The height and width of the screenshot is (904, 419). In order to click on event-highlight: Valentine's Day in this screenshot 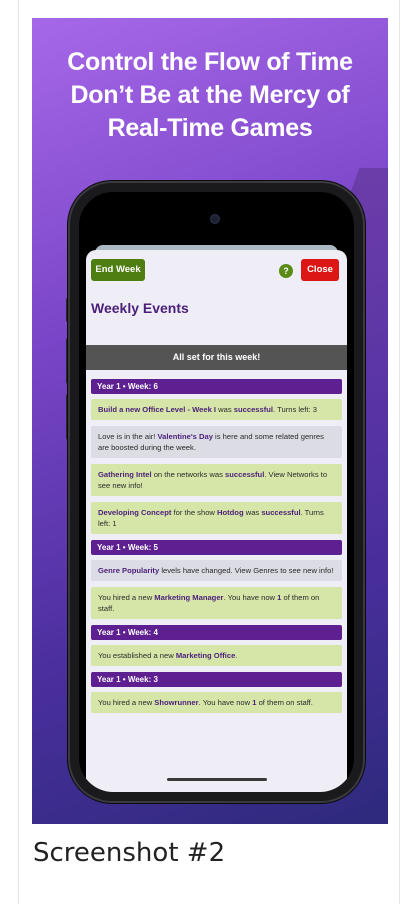, I will do `click(185, 436)`.